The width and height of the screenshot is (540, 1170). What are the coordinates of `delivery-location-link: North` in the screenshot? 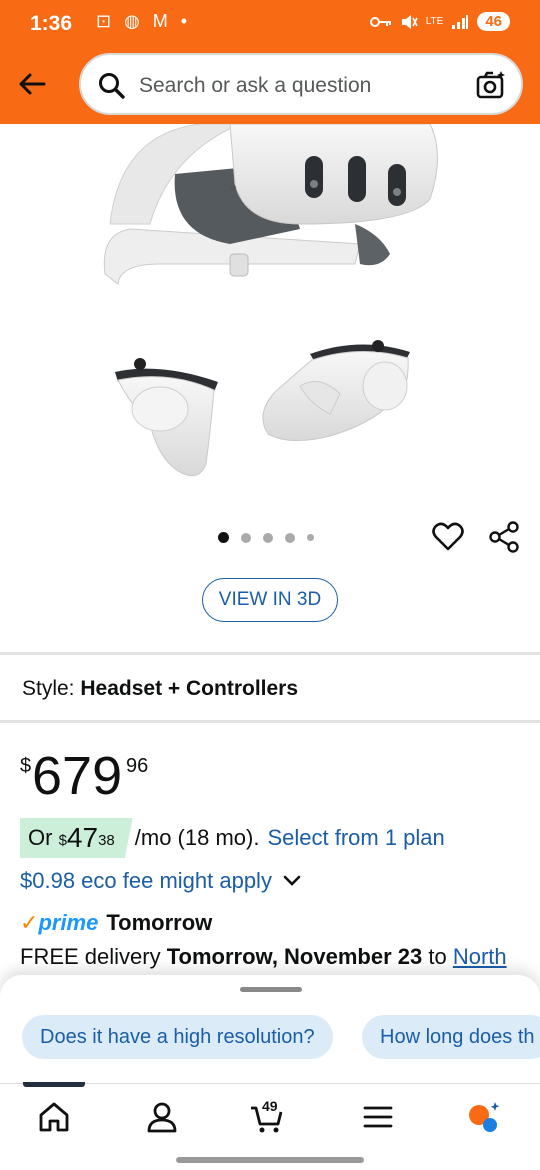 It's located at (480, 956).